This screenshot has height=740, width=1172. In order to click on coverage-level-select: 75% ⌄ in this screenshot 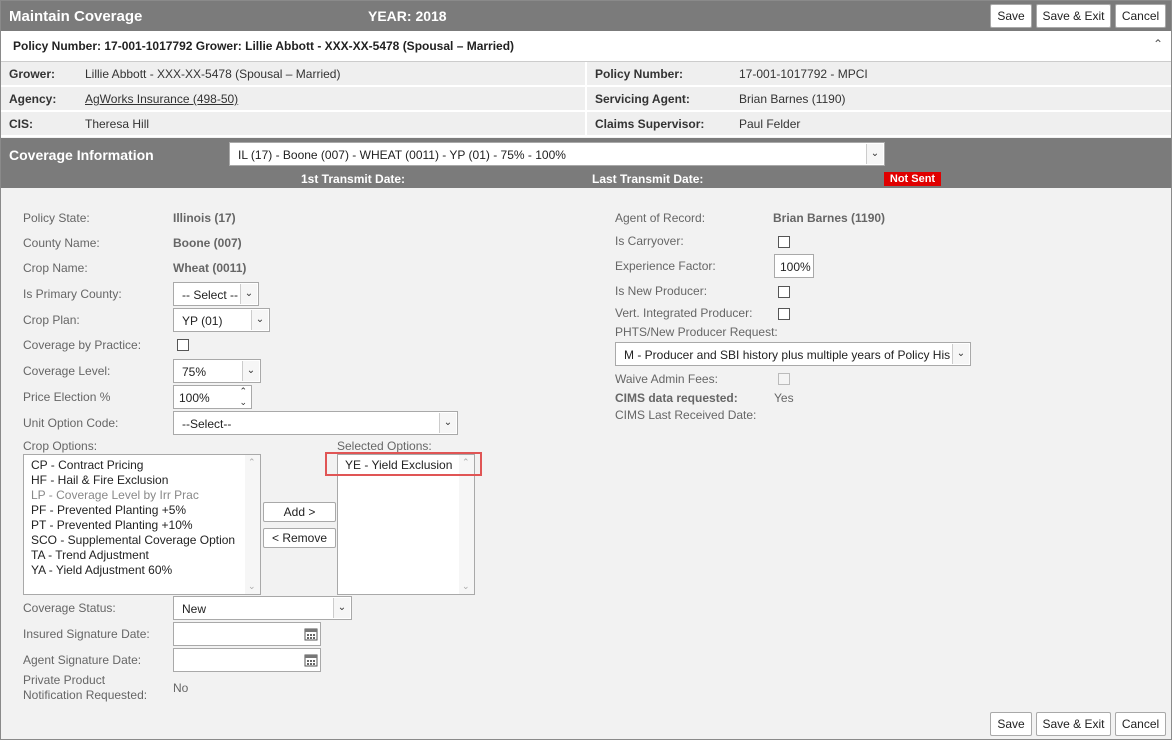, I will do `click(217, 371)`.